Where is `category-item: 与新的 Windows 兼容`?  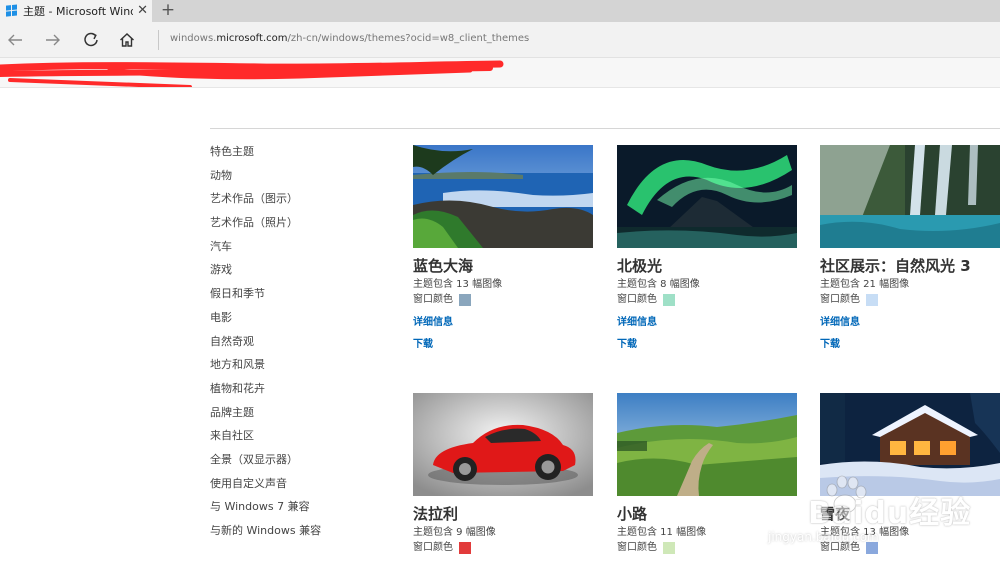
category-item: 与新的 Windows 兼容 is located at coordinates (265, 535).